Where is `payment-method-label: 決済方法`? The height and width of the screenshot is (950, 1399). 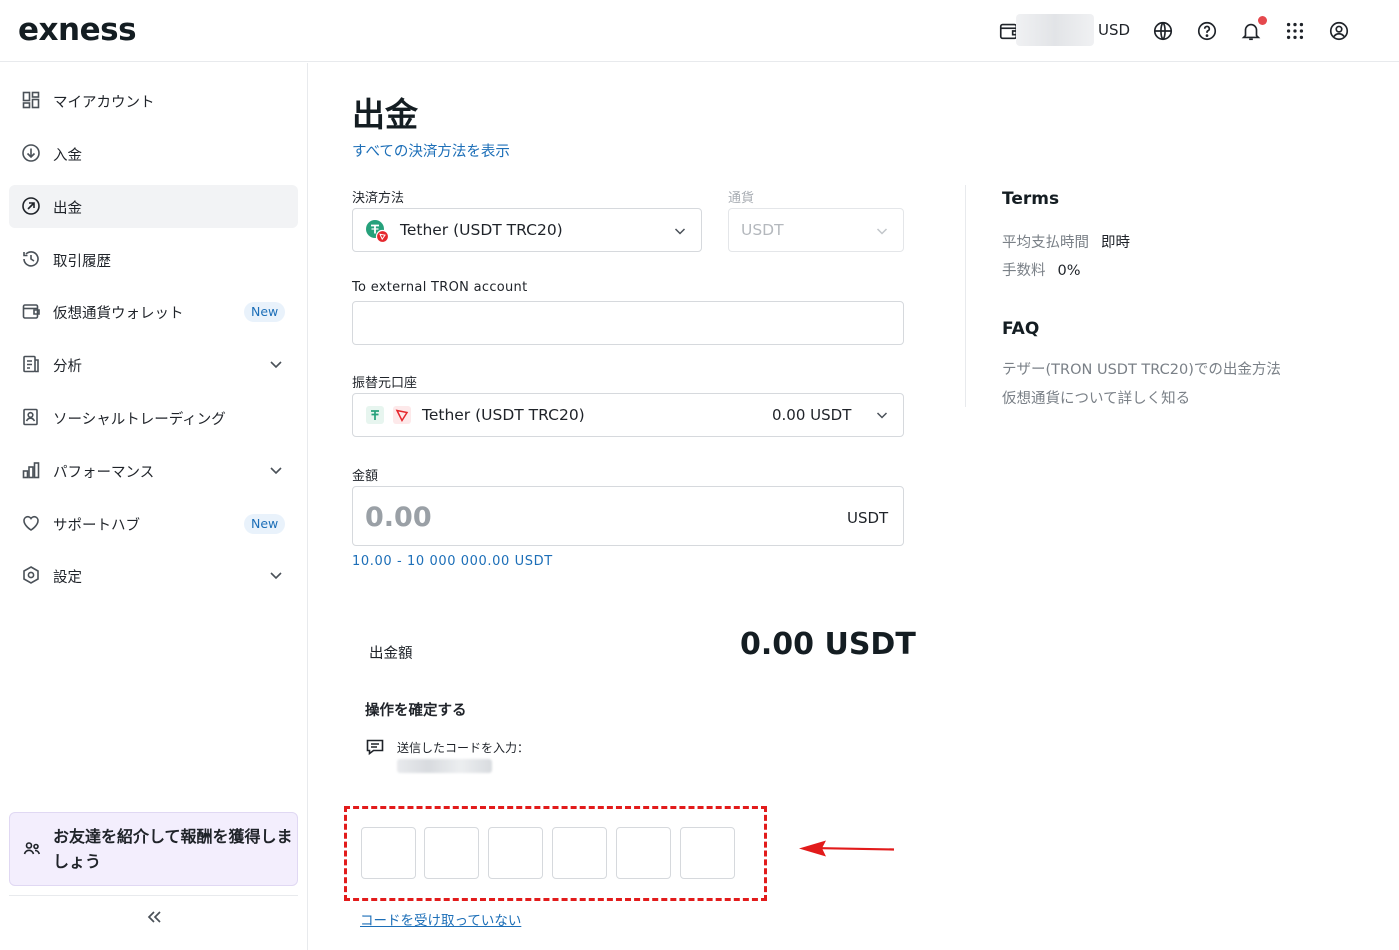 payment-method-label: 決済方法 is located at coordinates (378, 198).